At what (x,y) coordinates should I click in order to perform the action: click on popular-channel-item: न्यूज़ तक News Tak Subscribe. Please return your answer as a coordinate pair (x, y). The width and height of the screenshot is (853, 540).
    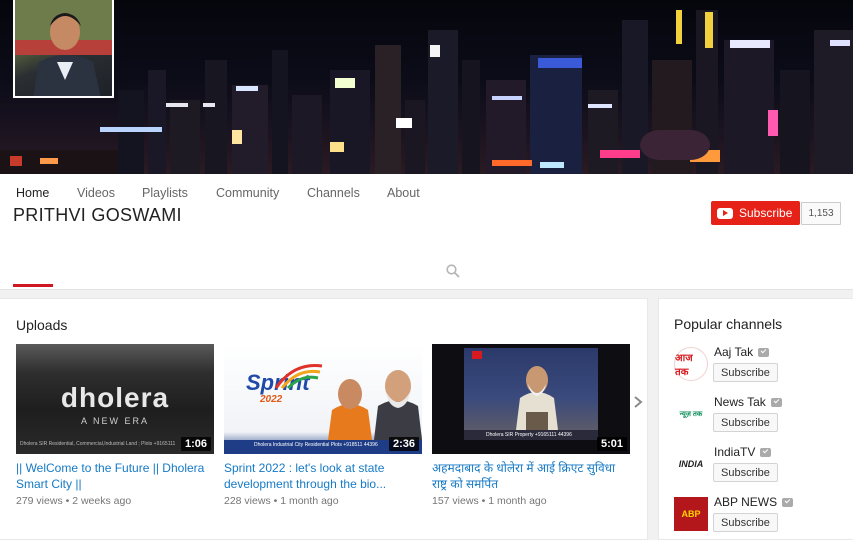
    Looking at the image, I should click on (763, 415).